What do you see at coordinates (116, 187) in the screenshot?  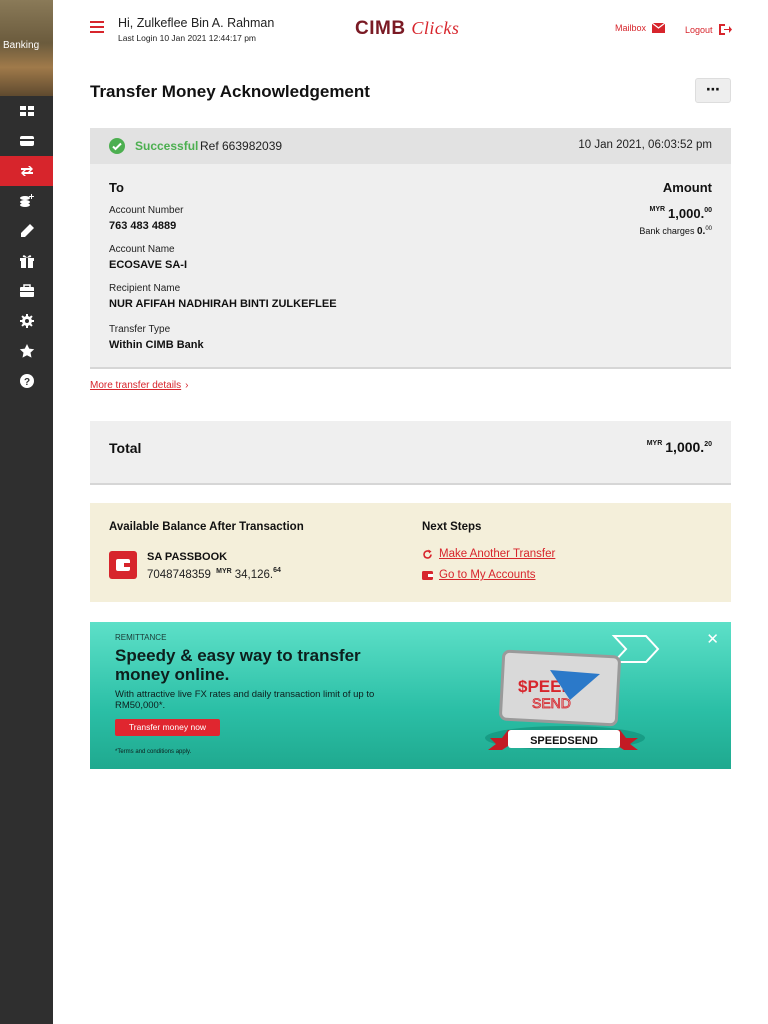 I see `to-heading: To` at bounding box center [116, 187].